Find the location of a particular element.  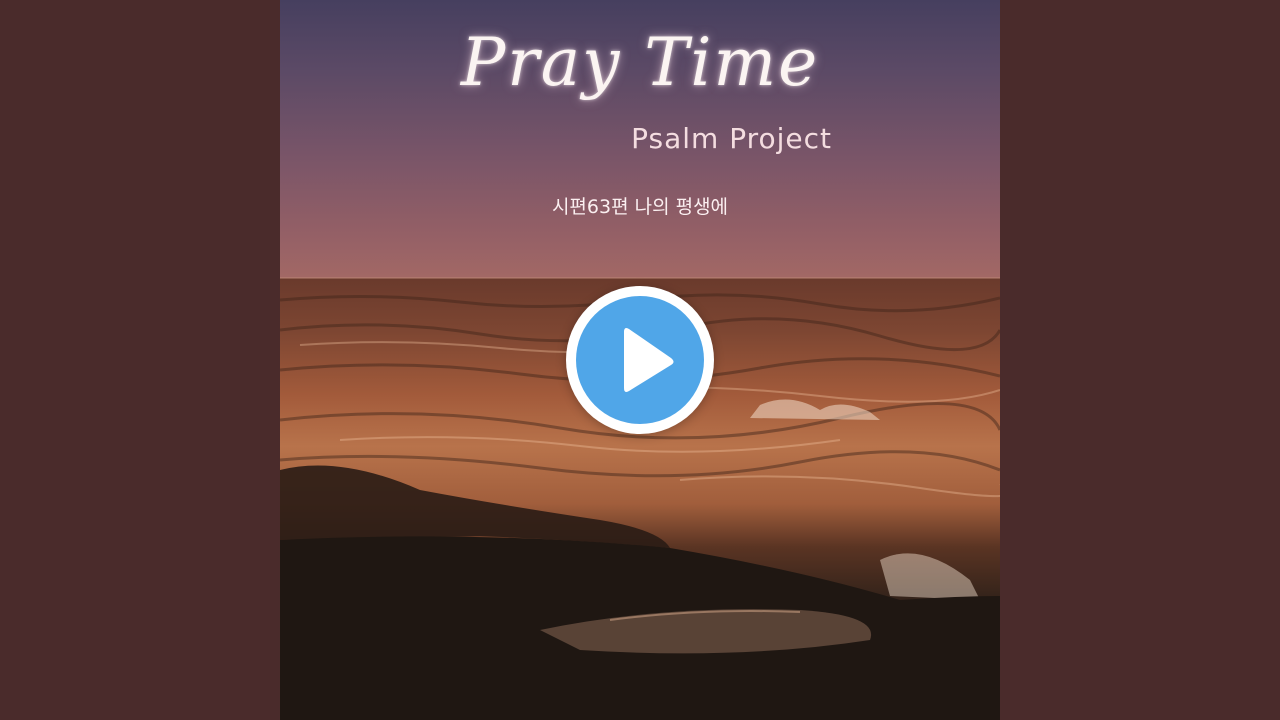

play-icon is located at coordinates (640, 360).